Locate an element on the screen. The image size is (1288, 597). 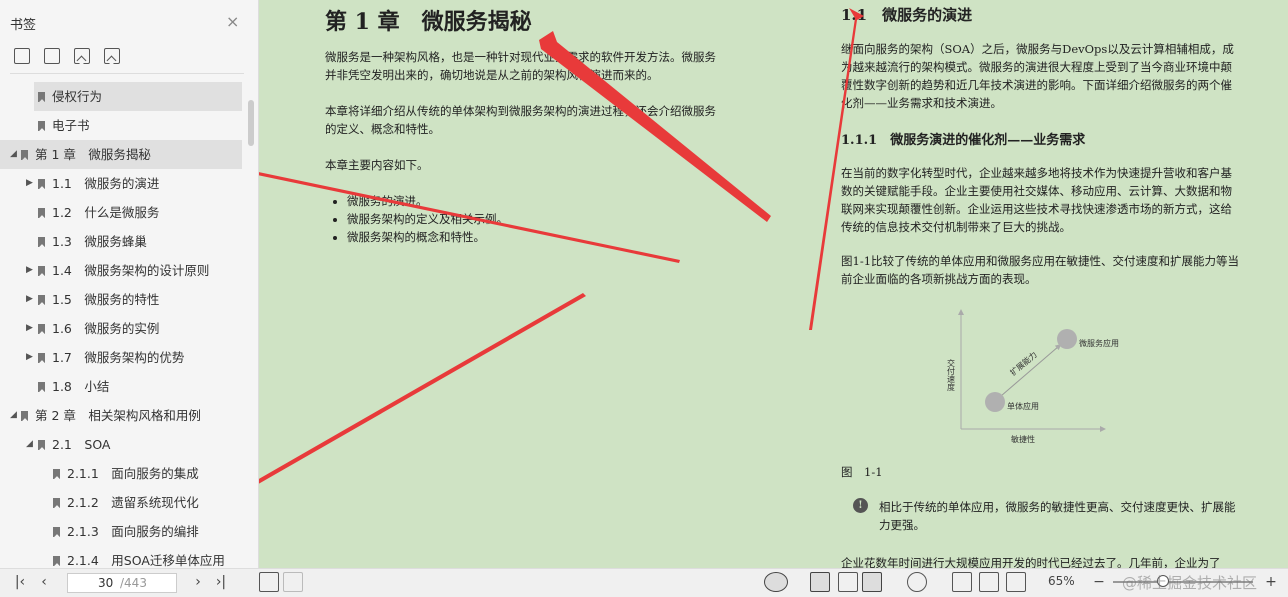
close-icon: × is located at coordinates (232, 21).